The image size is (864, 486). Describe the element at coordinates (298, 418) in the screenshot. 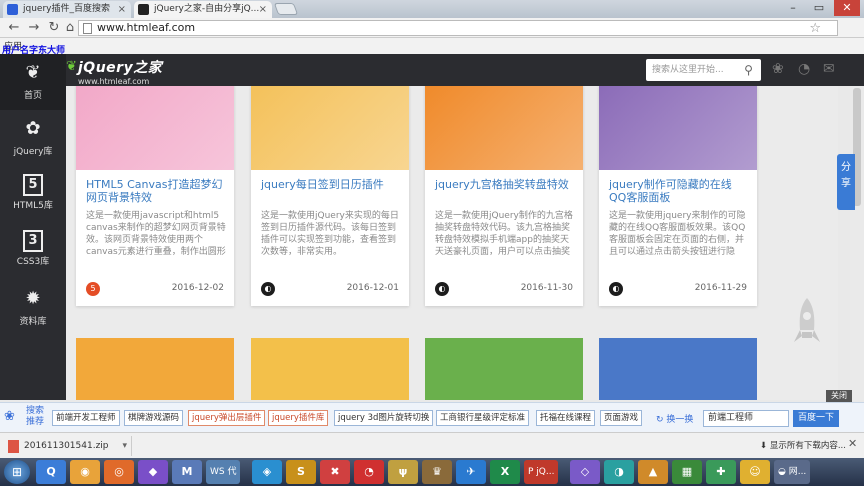

I see `recommend-chip: jquery插件库` at that location.